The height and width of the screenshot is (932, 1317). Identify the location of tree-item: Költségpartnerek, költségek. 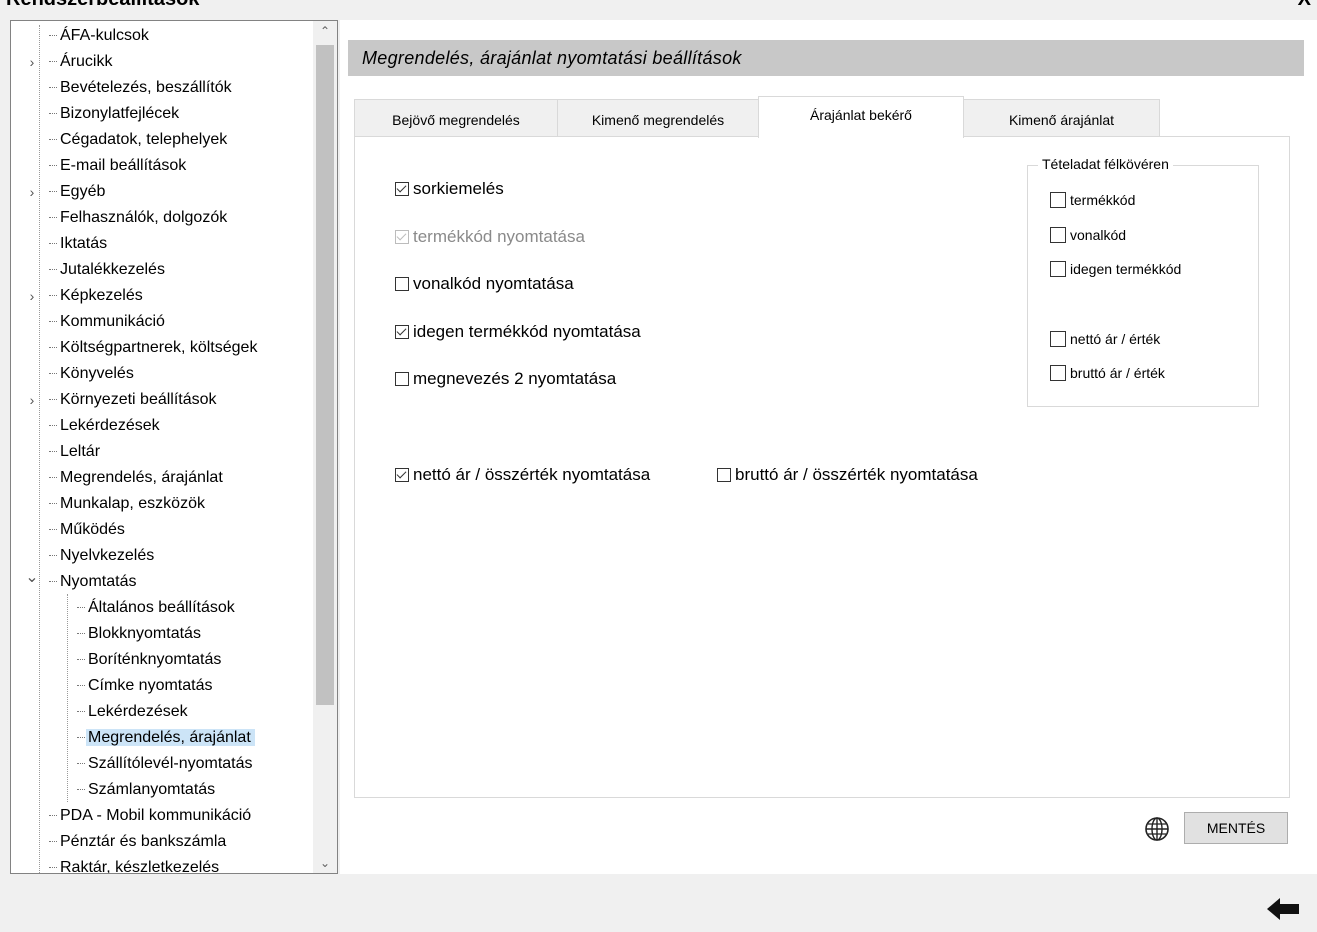
(155, 348).